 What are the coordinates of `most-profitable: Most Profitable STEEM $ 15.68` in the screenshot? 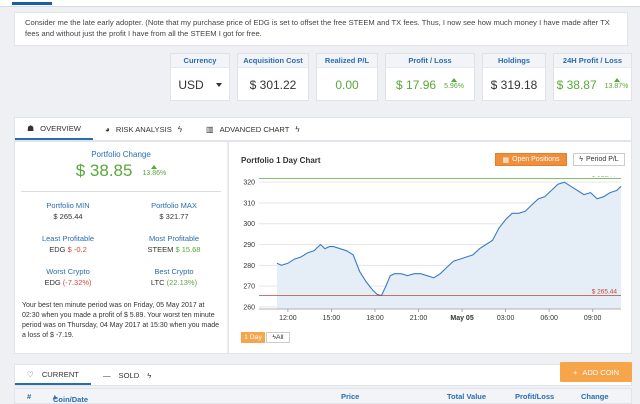 It's located at (174, 244).